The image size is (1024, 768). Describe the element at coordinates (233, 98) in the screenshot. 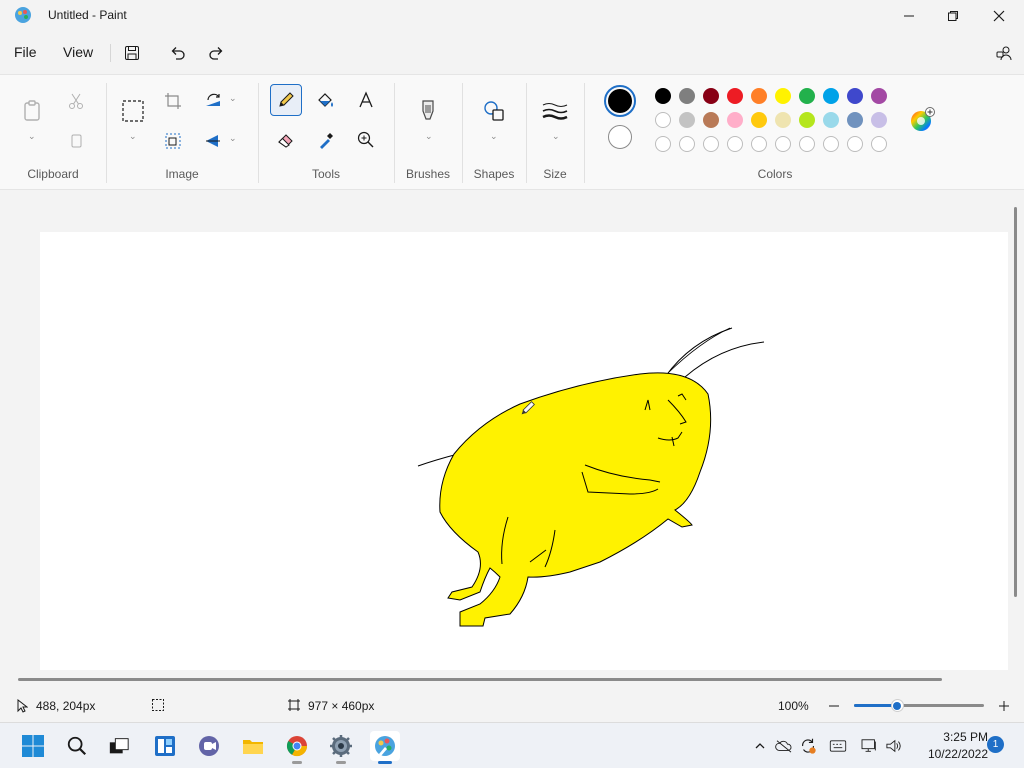

I see `rotate-chevron-down-icon: ⌄` at that location.